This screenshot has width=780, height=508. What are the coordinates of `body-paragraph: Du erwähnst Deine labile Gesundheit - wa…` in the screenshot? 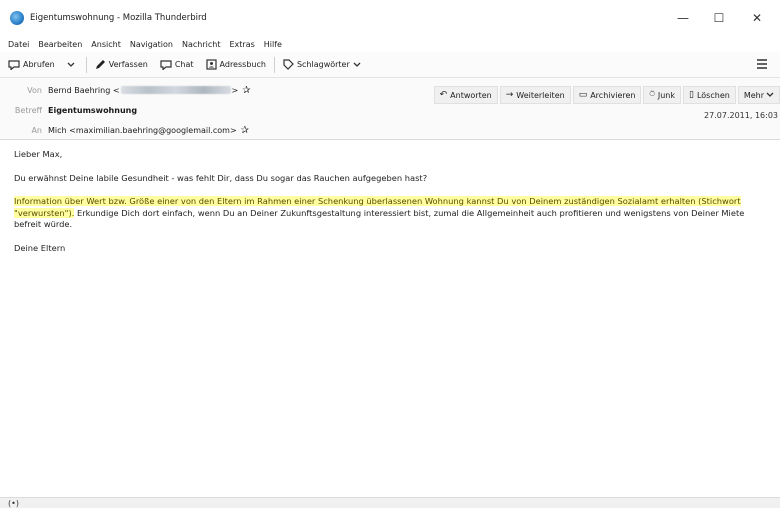 It's located at (221, 177).